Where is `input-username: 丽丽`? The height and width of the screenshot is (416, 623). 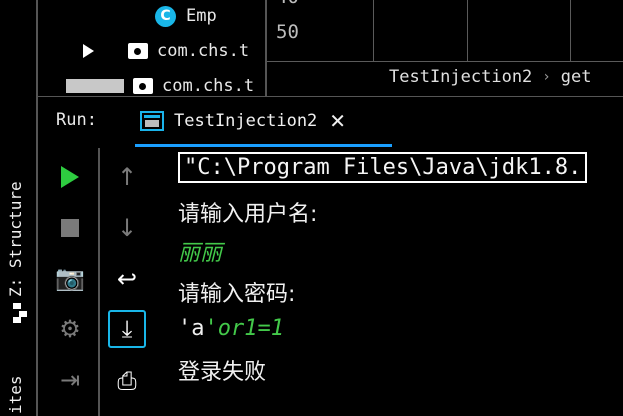 input-username: 丽丽 is located at coordinates (200, 253).